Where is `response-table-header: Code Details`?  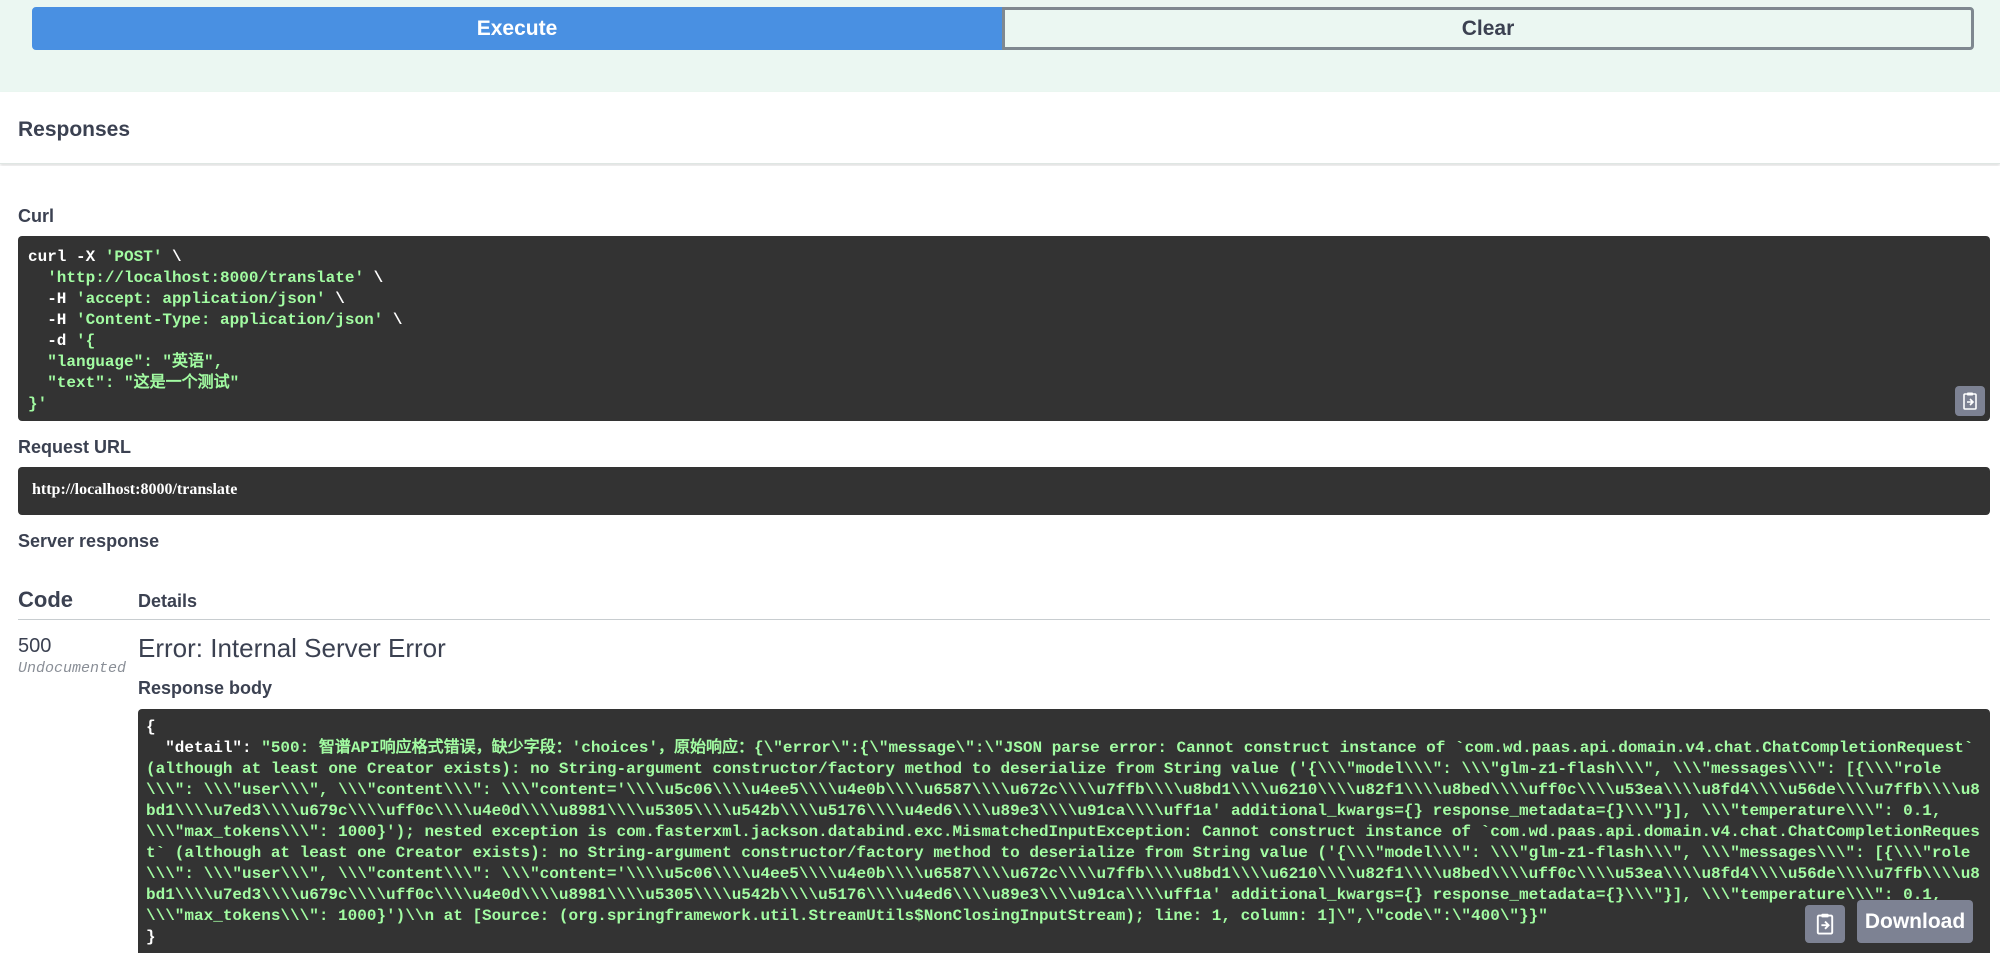 response-table-header: Code Details is located at coordinates (1004, 598).